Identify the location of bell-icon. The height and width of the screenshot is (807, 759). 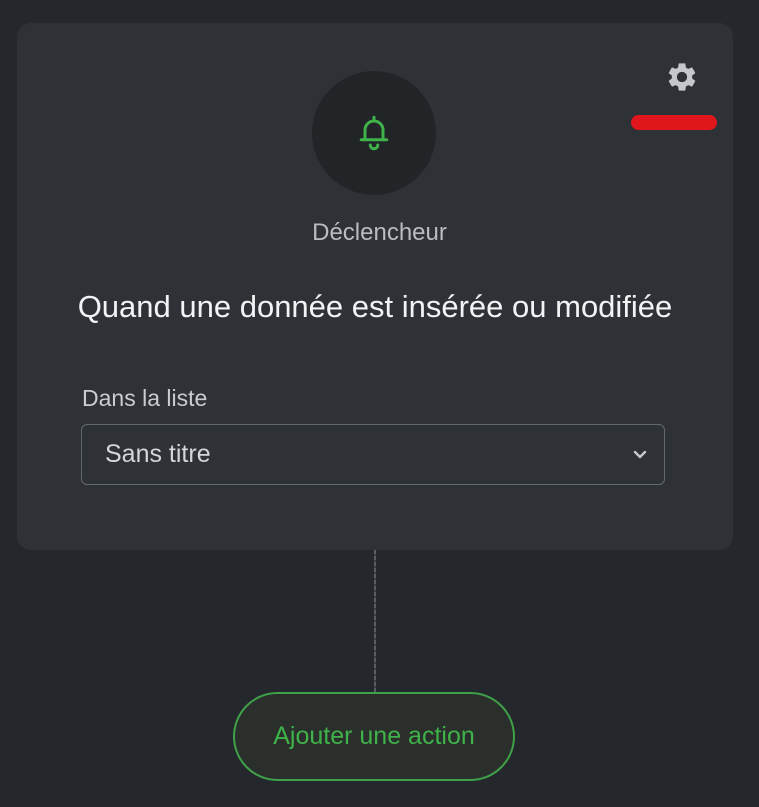
(374, 133).